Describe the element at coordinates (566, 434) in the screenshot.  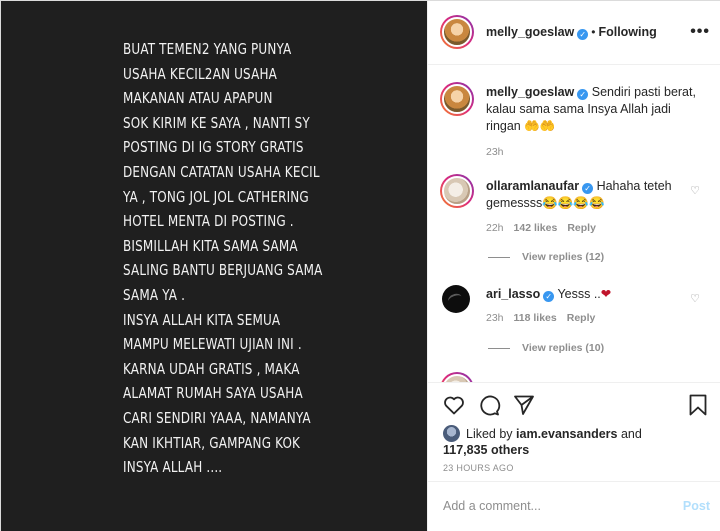
I see `liker-username: iam.evansanders` at that location.